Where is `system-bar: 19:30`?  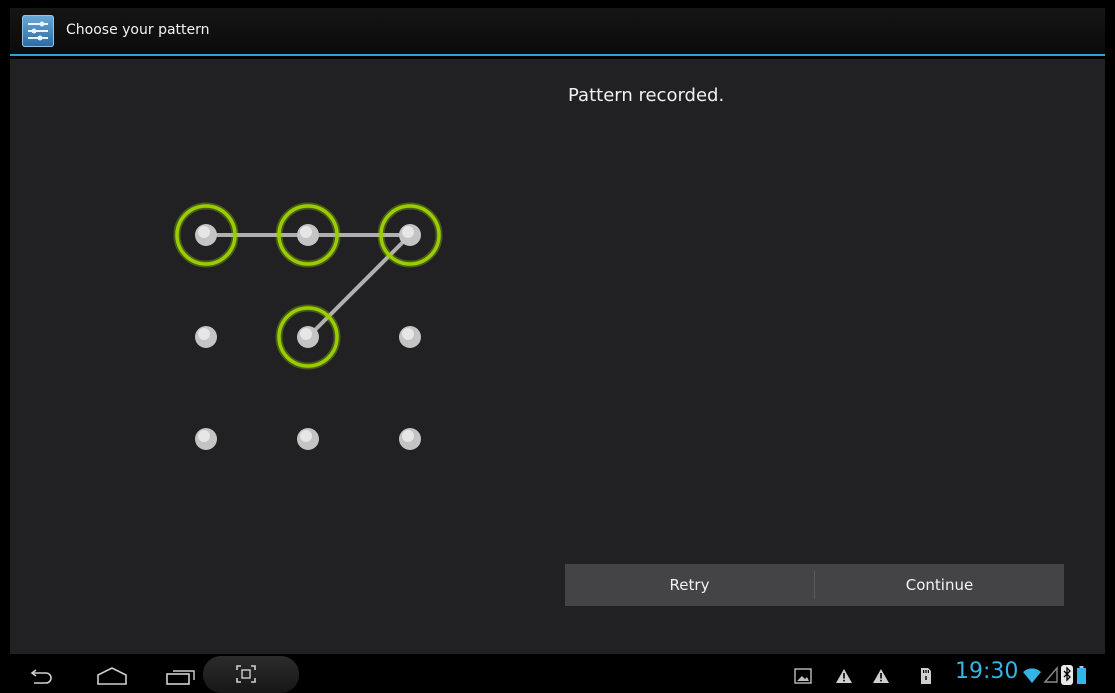
system-bar: 19:30 is located at coordinates (557, 674).